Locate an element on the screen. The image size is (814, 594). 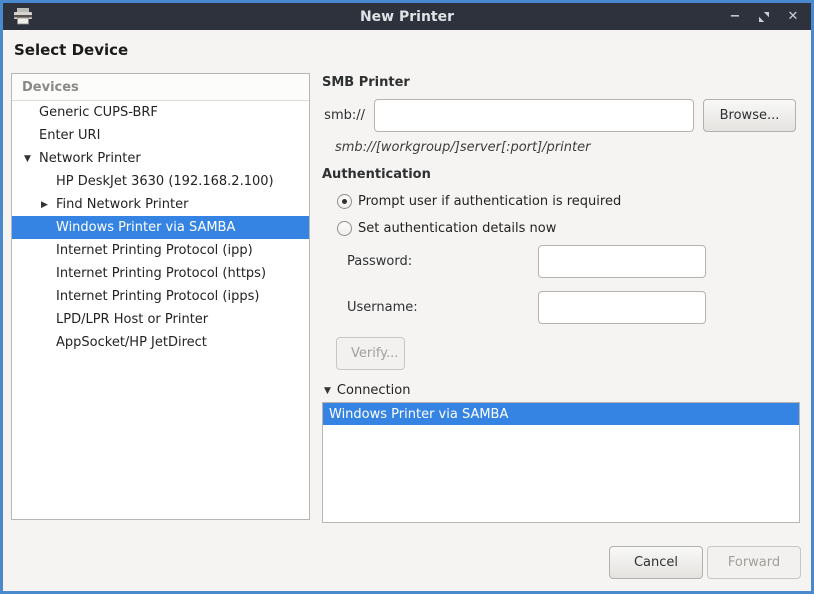
device-item: HP DeskJet 3630 (192.168.2.100) is located at coordinates (160, 181).